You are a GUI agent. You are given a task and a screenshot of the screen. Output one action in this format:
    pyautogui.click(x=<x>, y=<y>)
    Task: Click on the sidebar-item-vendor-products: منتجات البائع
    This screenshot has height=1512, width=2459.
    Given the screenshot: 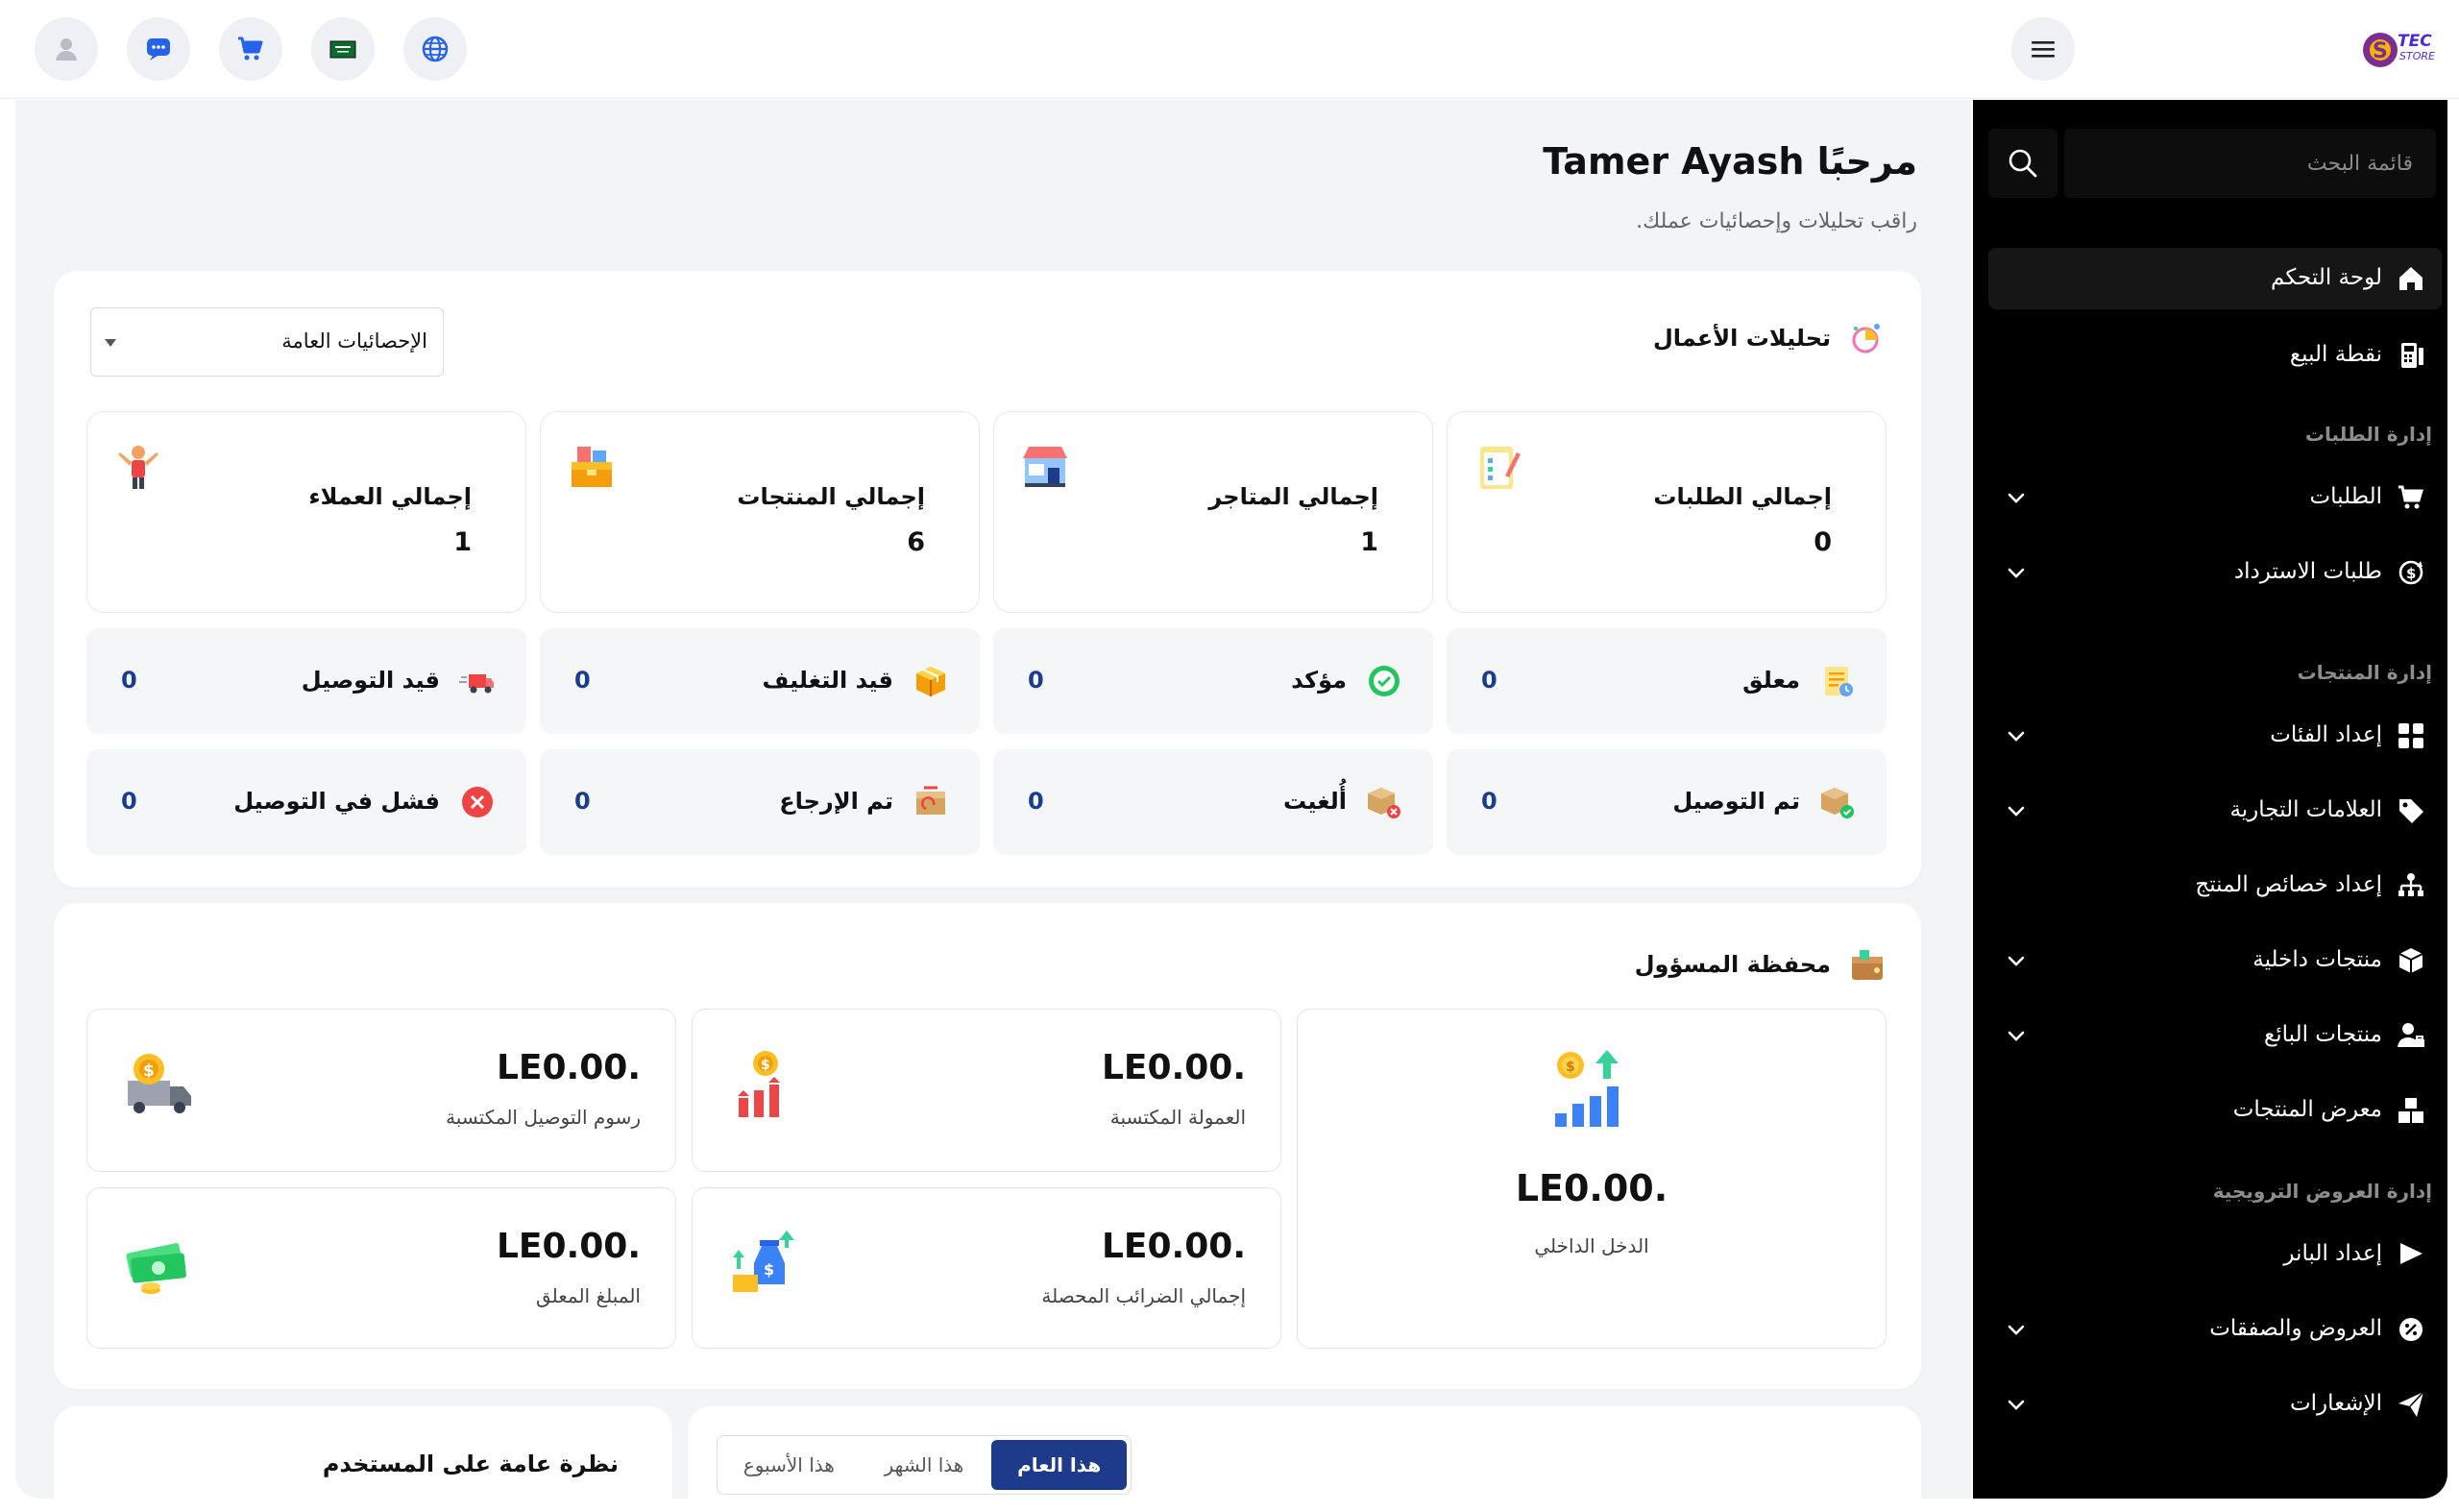 What is the action you would take?
    pyautogui.click(x=2215, y=1035)
    